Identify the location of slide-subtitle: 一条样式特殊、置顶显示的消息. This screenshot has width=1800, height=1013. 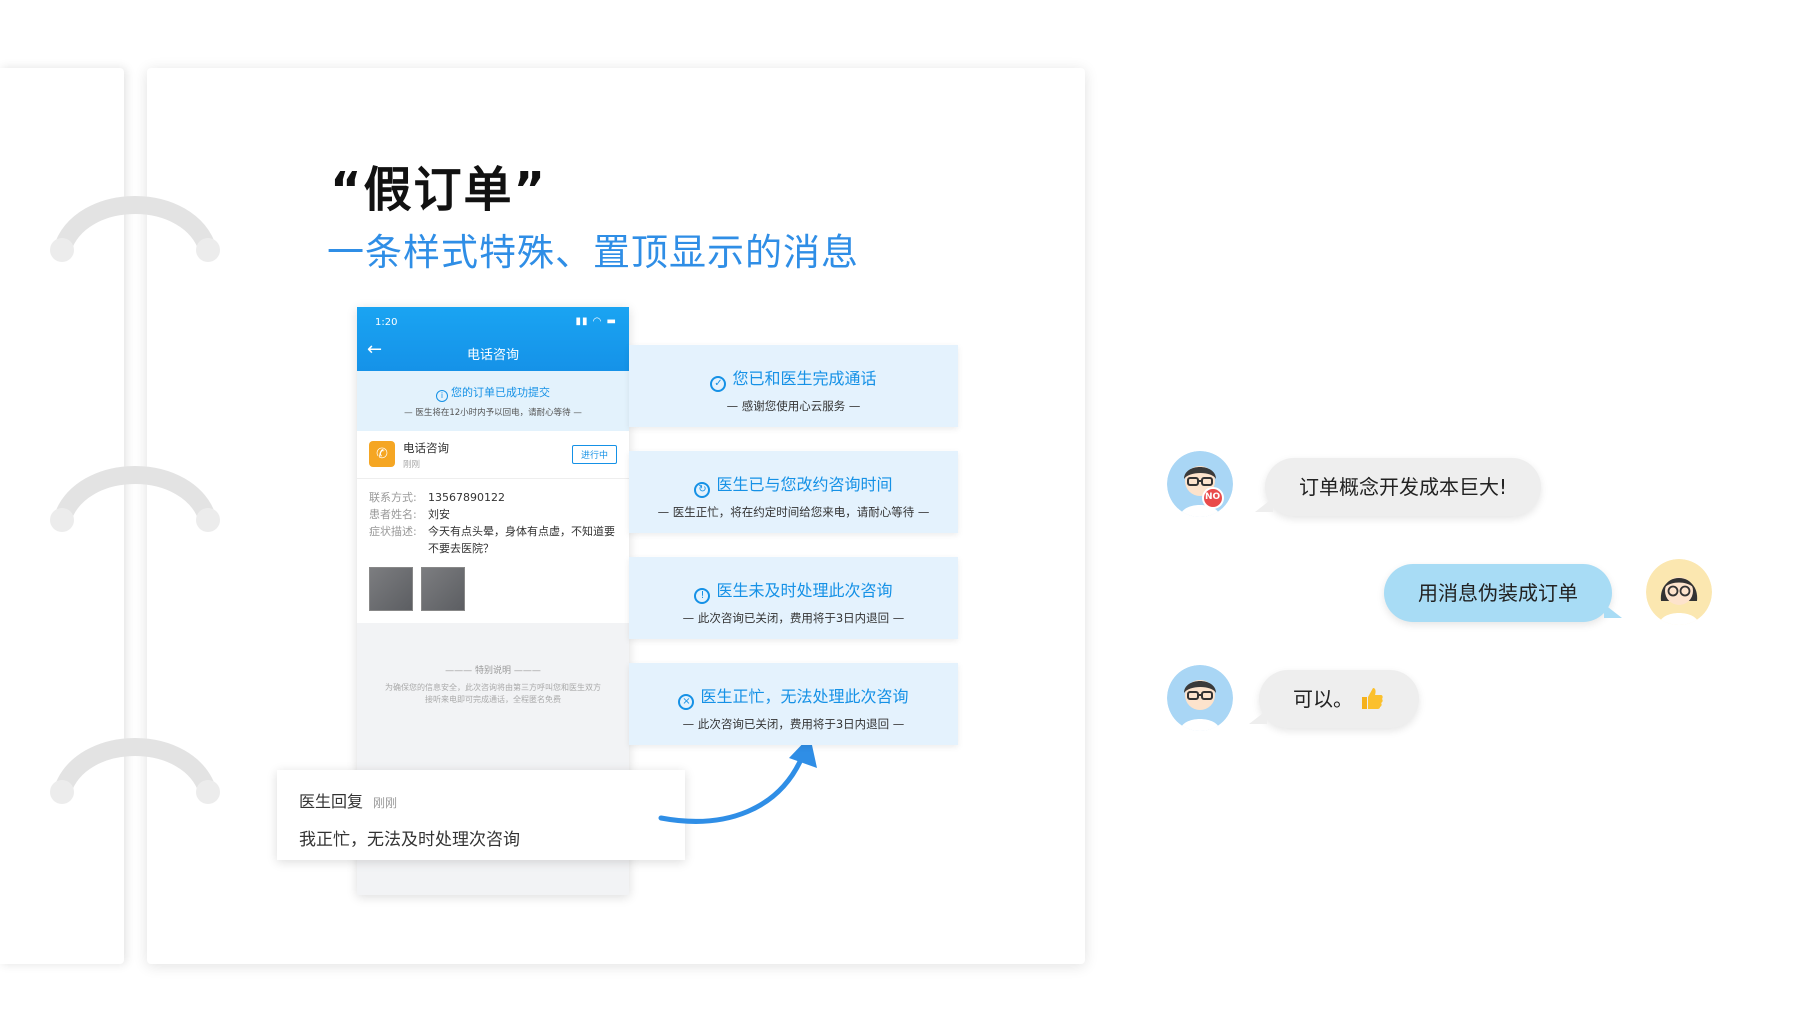
(593, 252).